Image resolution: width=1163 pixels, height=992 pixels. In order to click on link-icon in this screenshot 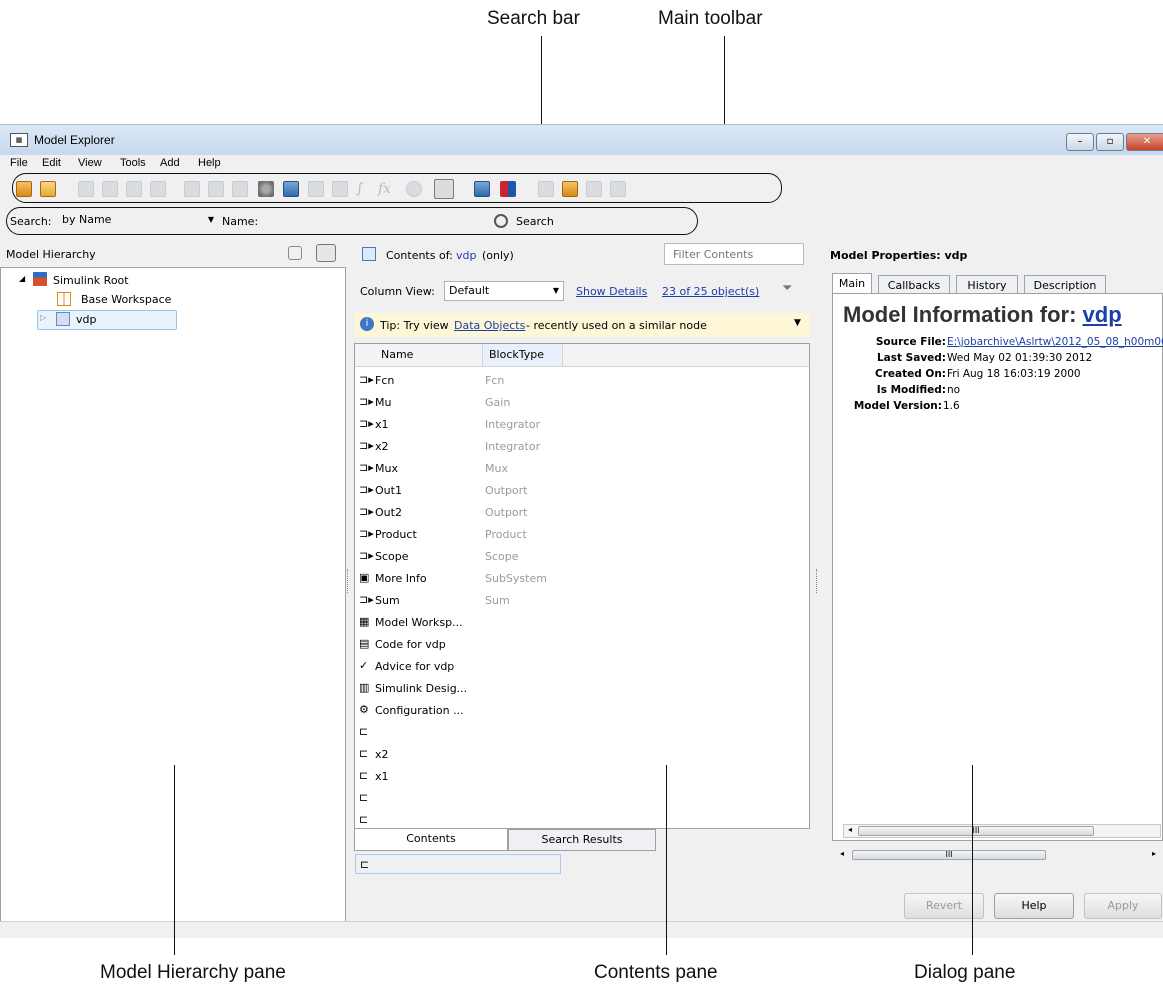, I will do `click(295, 253)`.